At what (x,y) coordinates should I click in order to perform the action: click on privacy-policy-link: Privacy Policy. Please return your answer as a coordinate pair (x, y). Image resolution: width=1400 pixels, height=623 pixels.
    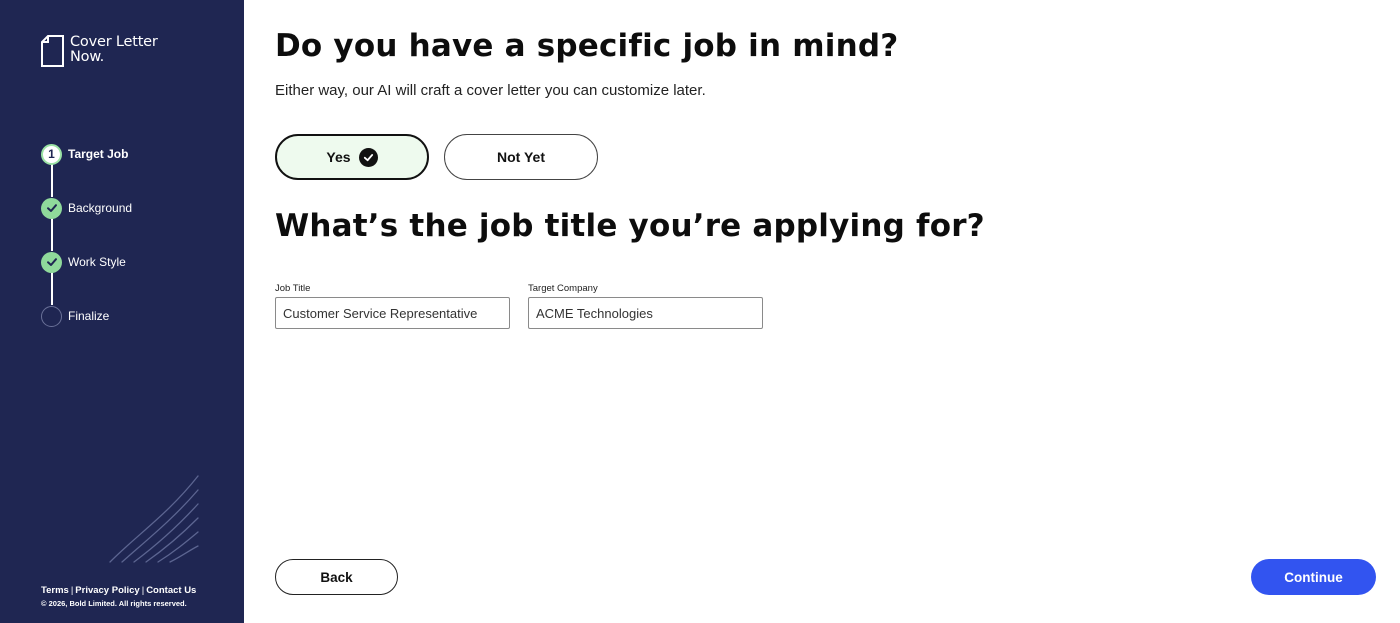
    Looking at the image, I should click on (107, 590).